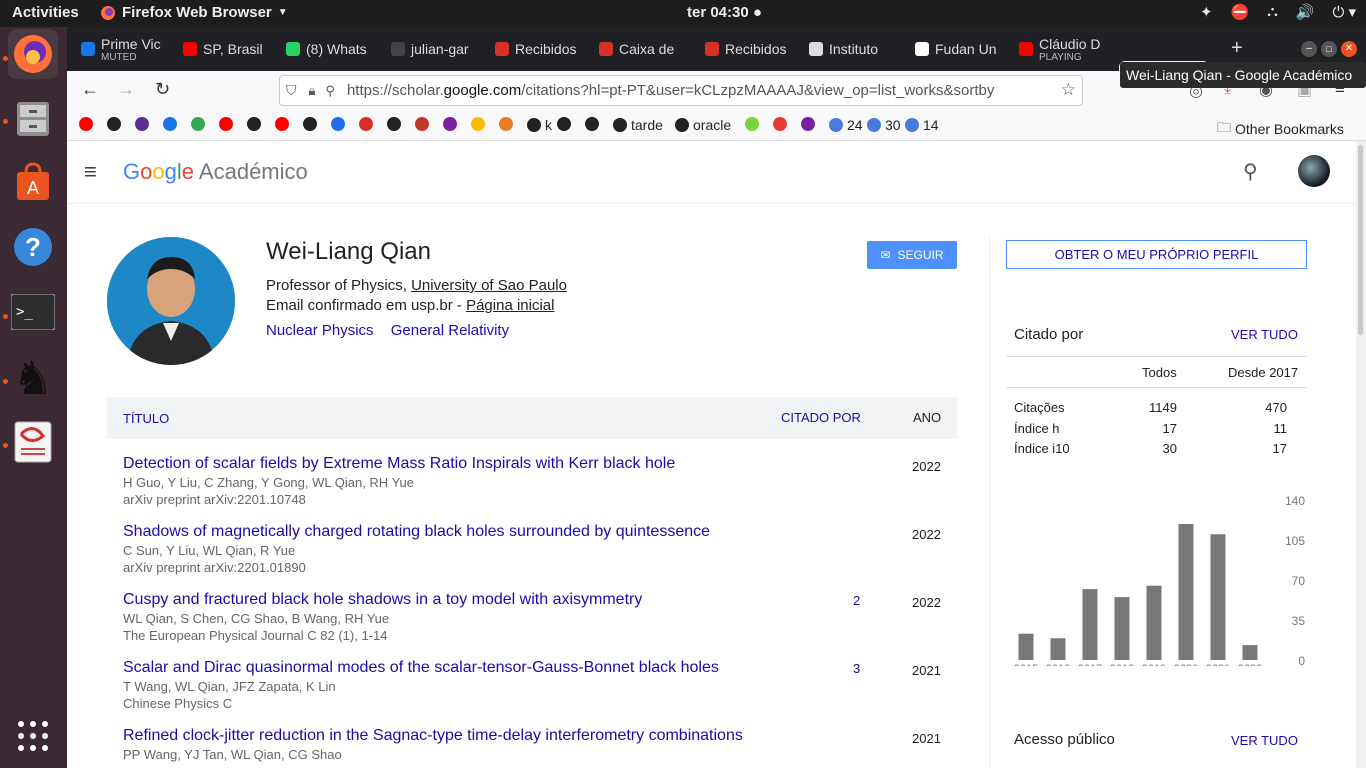 This screenshot has width=1366, height=768. Describe the element at coordinates (1250, 171) in the screenshot. I see `search-icon: ⚲` at that location.